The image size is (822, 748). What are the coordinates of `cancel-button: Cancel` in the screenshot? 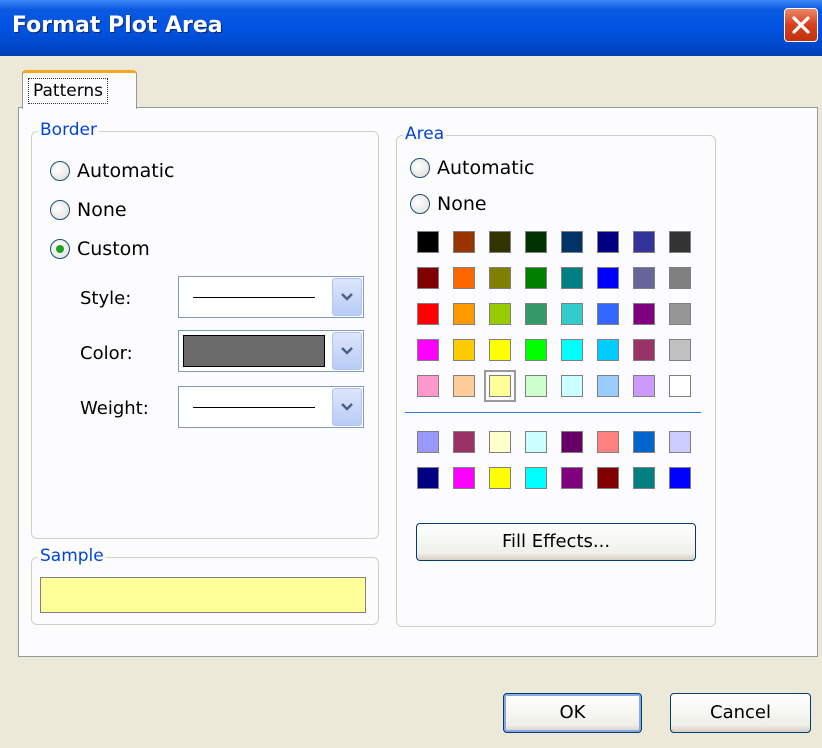 It's located at (740, 713).